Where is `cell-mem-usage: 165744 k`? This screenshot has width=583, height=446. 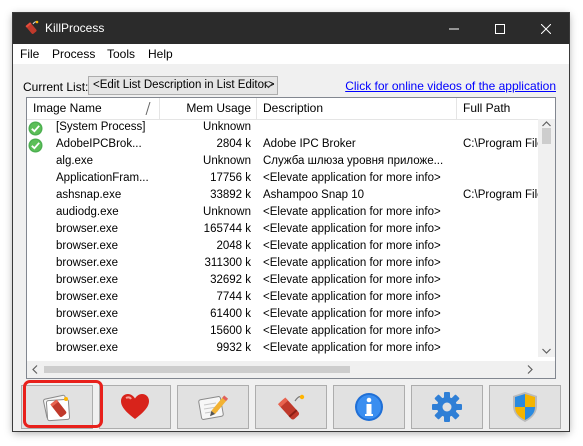 cell-mem-usage: 165744 k is located at coordinates (227, 229).